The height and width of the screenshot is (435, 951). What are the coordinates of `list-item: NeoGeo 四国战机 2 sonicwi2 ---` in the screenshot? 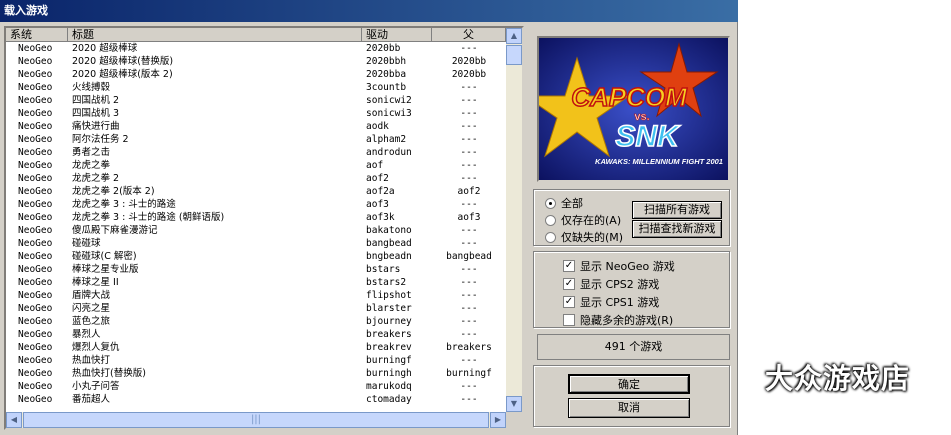 It's located at (256, 100).